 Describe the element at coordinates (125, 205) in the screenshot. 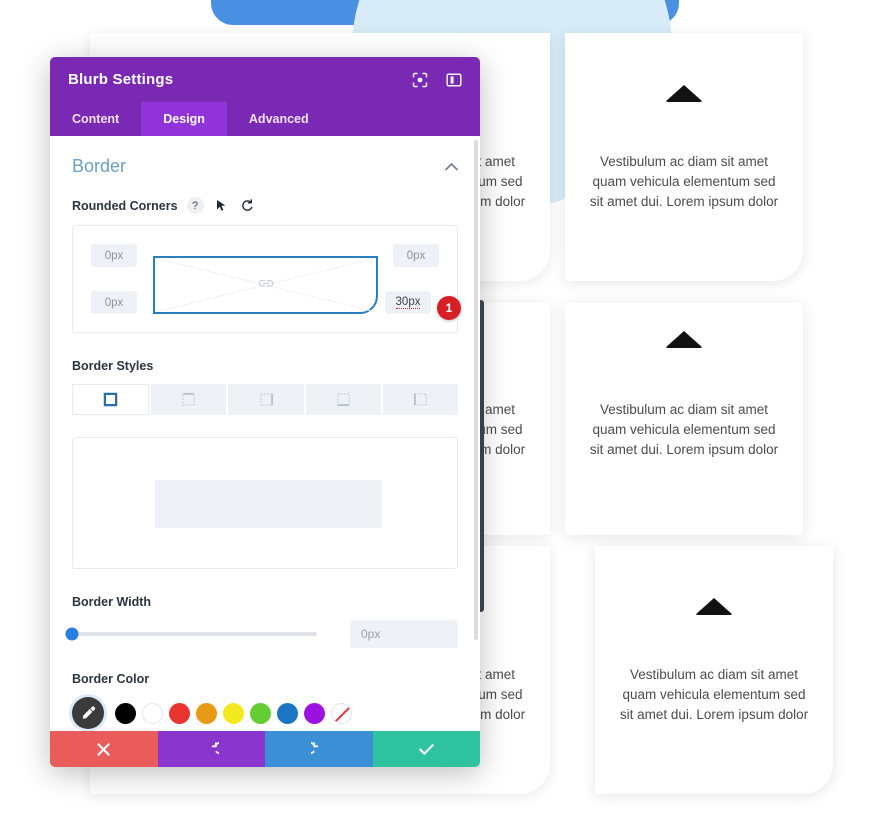

I see `rounded-corners-label: Rounded Corners` at that location.